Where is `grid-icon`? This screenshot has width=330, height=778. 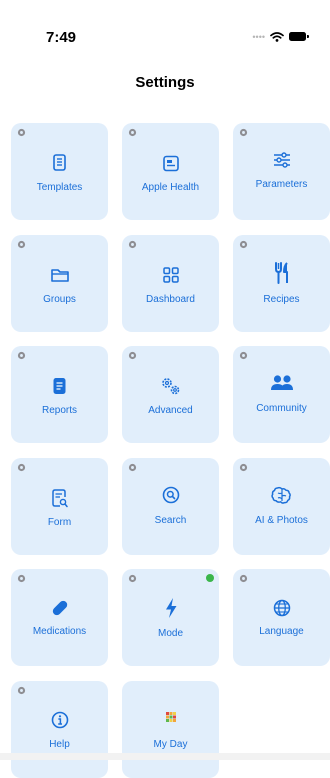
grid-icon is located at coordinates (170, 275).